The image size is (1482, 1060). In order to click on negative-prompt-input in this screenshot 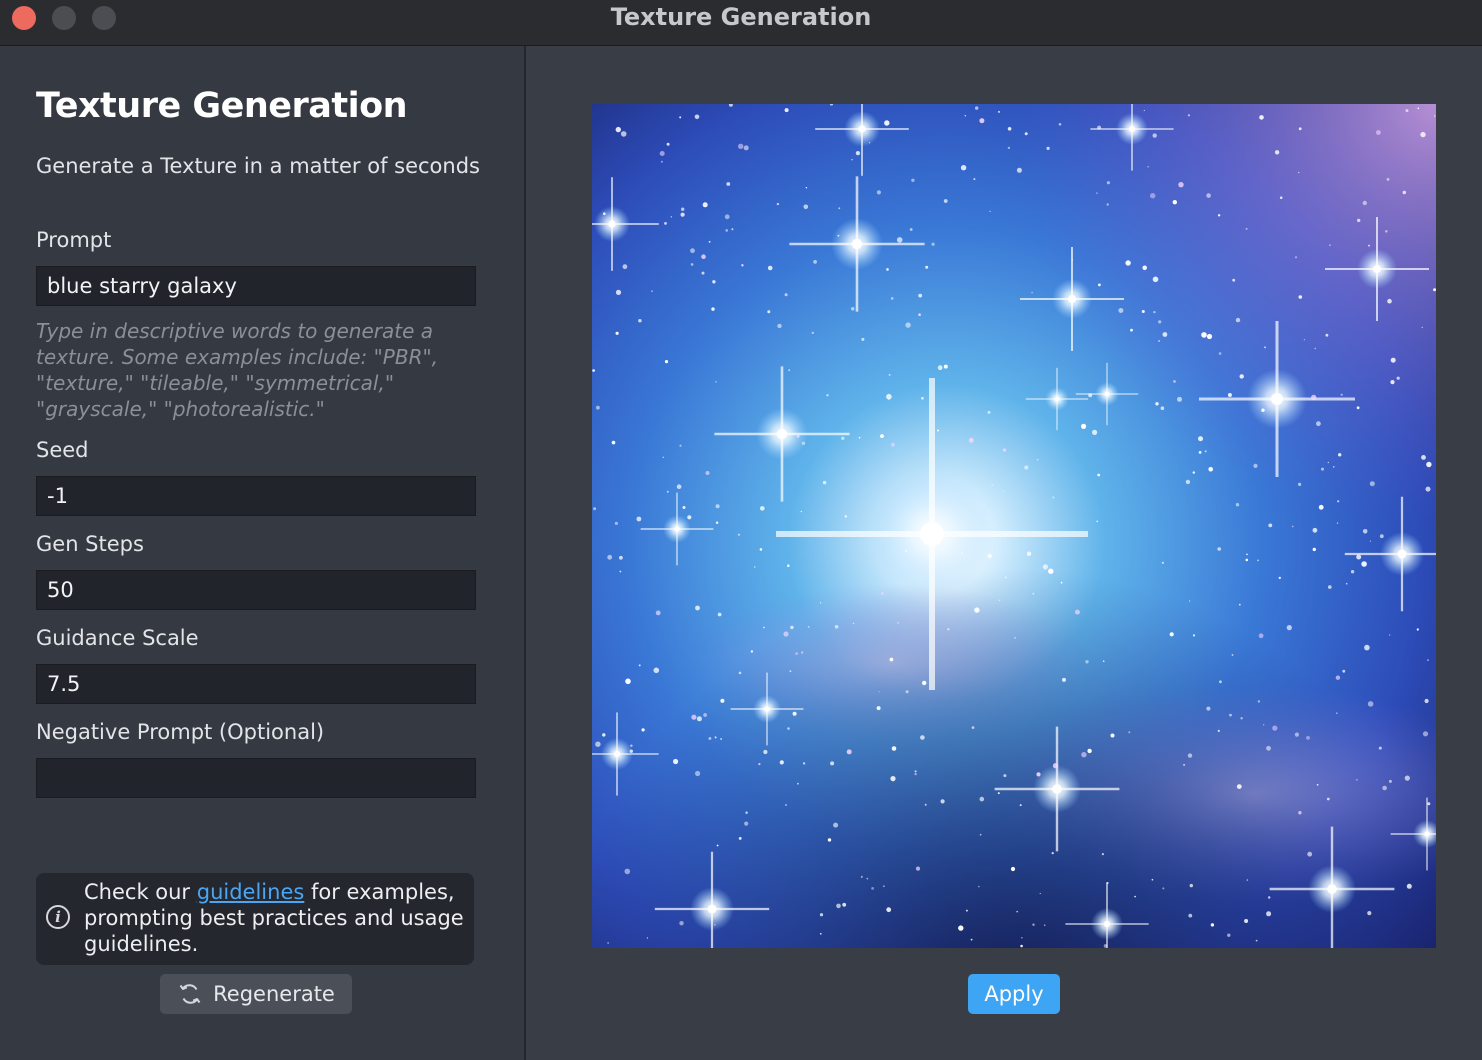, I will do `click(256, 778)`.